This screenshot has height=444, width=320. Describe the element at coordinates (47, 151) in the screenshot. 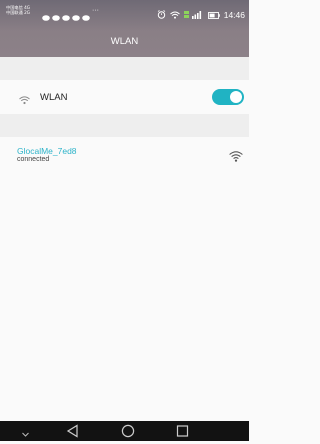

I see `network-ssid: GlocalMe_7ed8` at that location.